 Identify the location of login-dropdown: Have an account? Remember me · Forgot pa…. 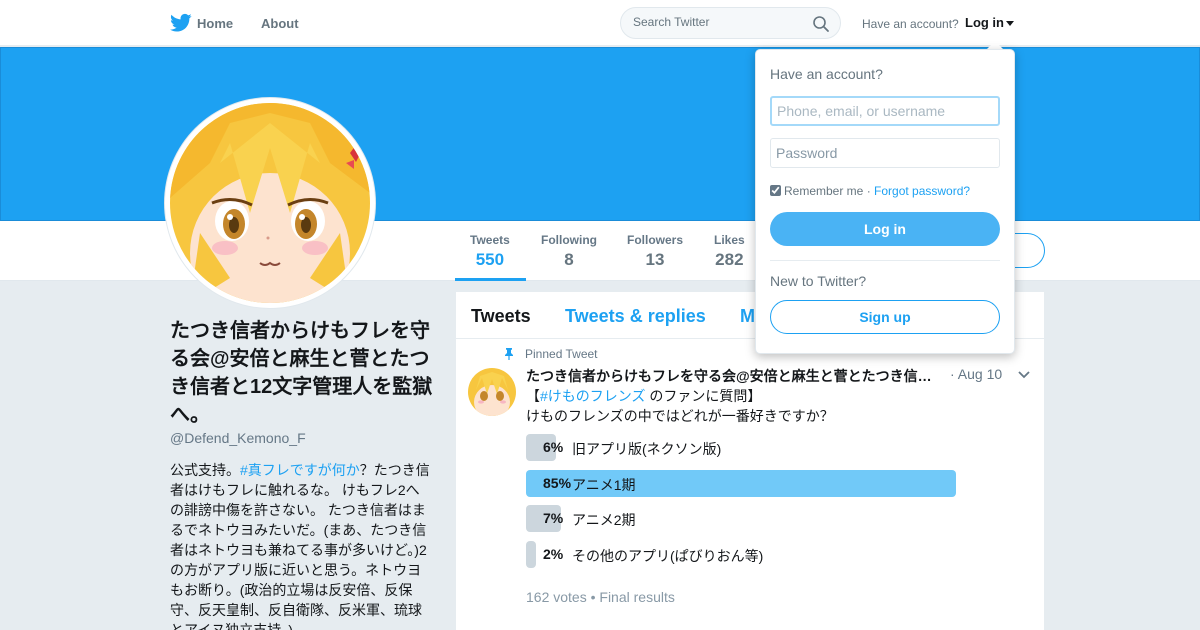
(885, 201).